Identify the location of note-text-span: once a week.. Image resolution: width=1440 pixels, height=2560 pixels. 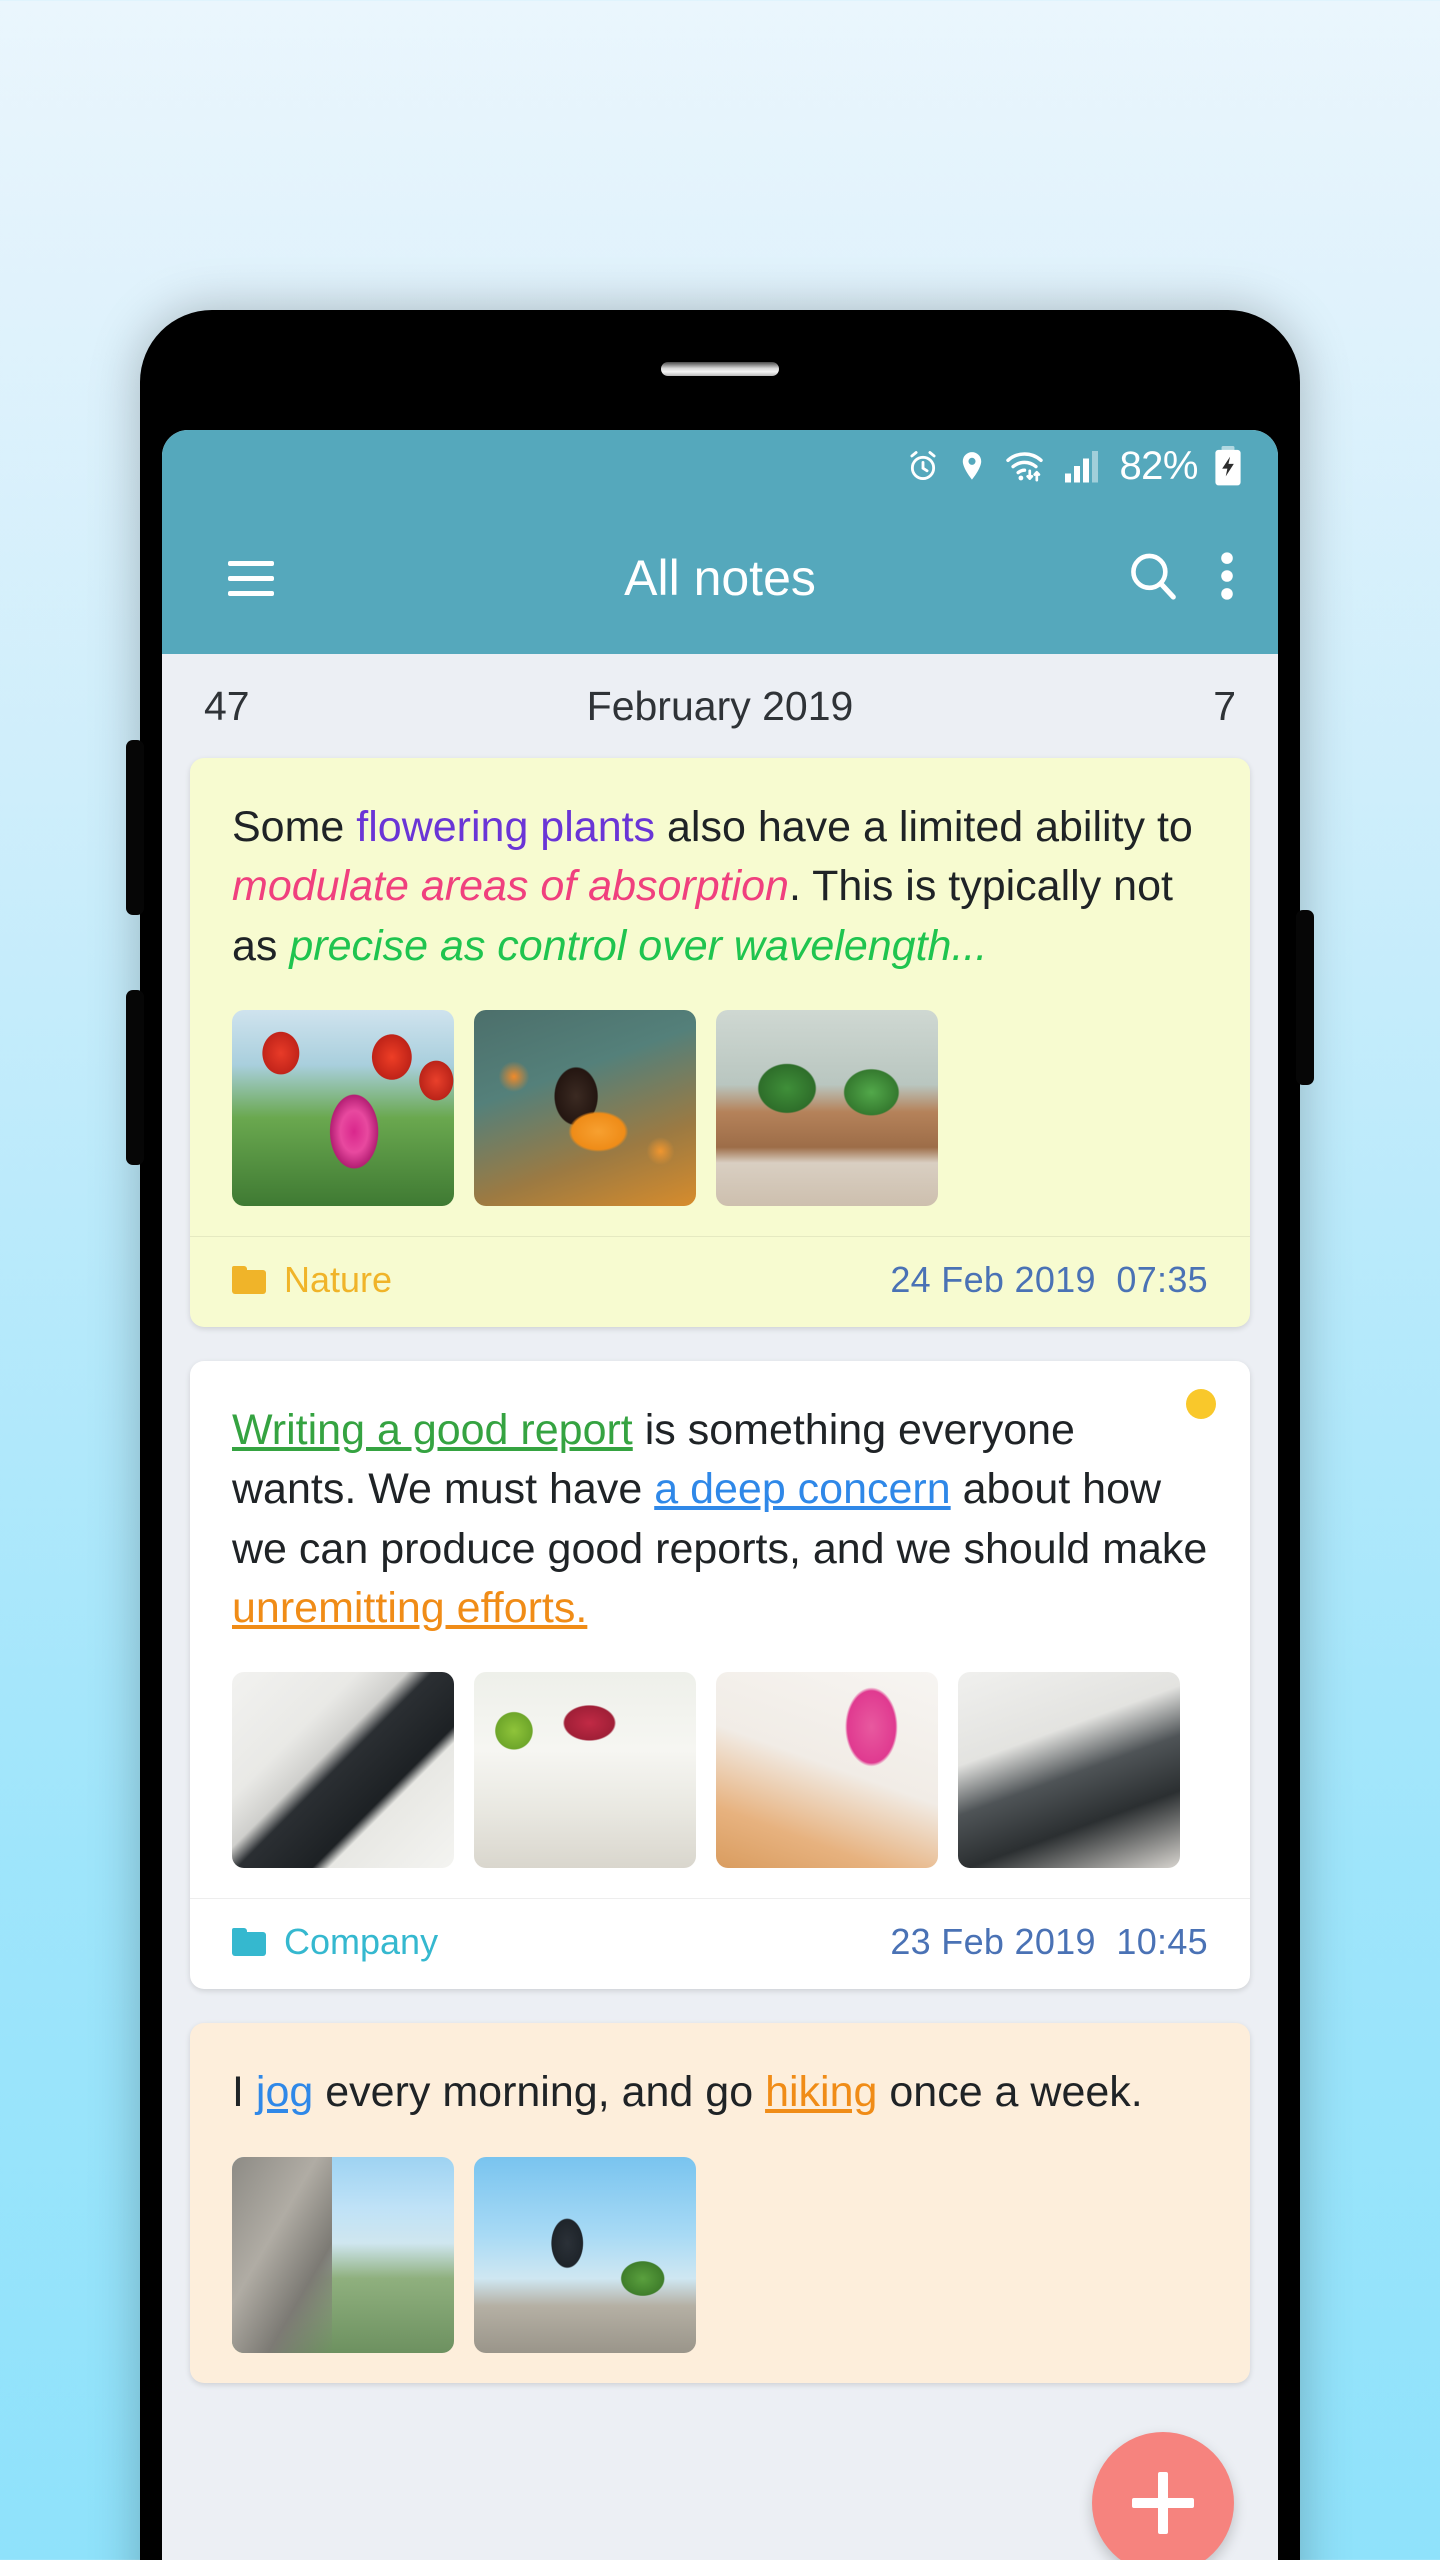
(1010, 2092).